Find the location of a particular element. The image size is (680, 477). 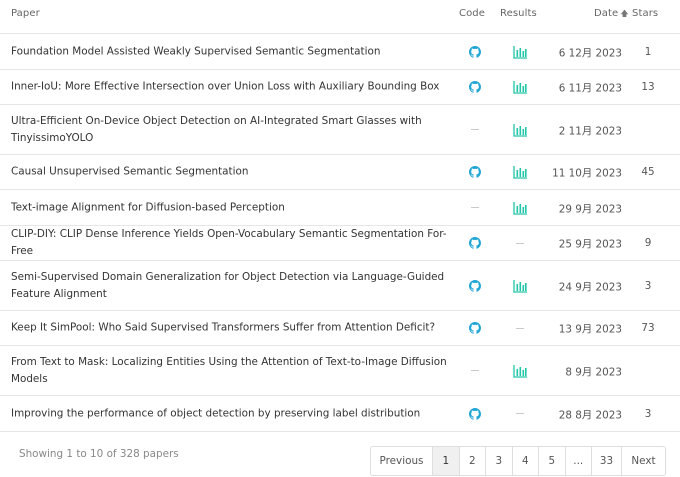

previous-page-button: Previous is located at coordinates (402, 461).